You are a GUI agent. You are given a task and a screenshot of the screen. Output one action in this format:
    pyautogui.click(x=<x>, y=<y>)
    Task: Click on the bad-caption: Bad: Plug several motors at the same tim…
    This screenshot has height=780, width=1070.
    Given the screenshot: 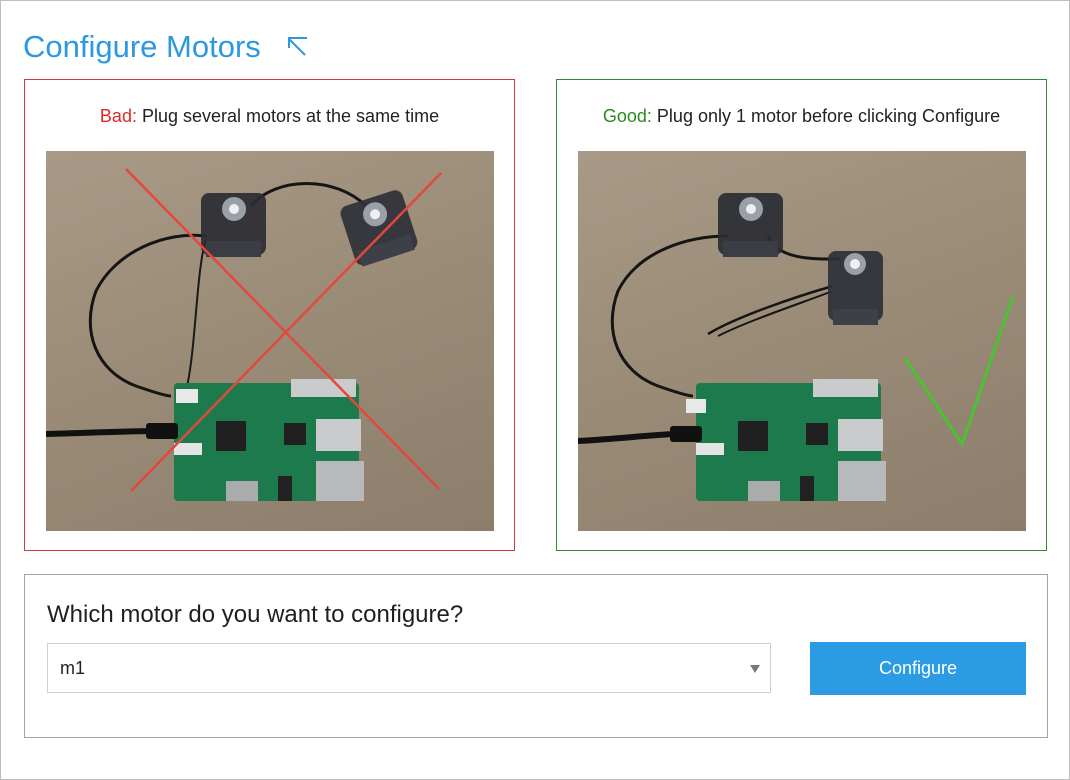 What is the action you would take?
    pyautogui.click(x=269, y=116)
    